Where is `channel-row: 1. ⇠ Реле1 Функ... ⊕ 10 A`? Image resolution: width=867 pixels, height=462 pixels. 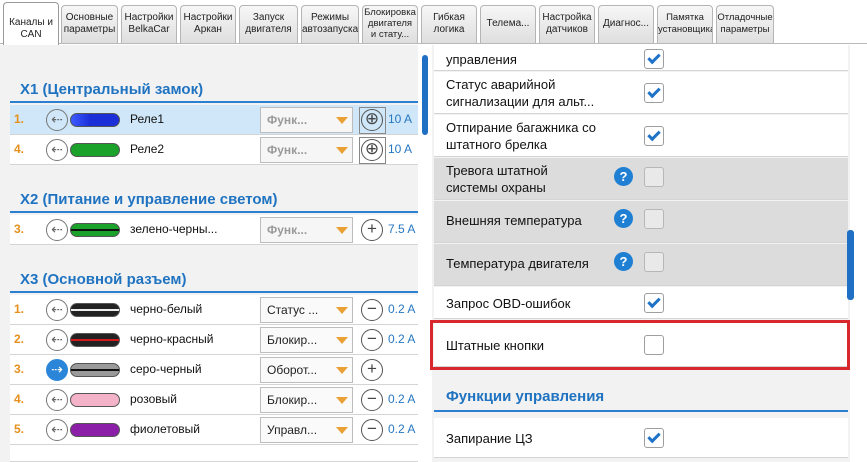
channel-row: 1. ⇠ Реле1 Функ... ⊕ 10 A is located at coordinates (214, 120).